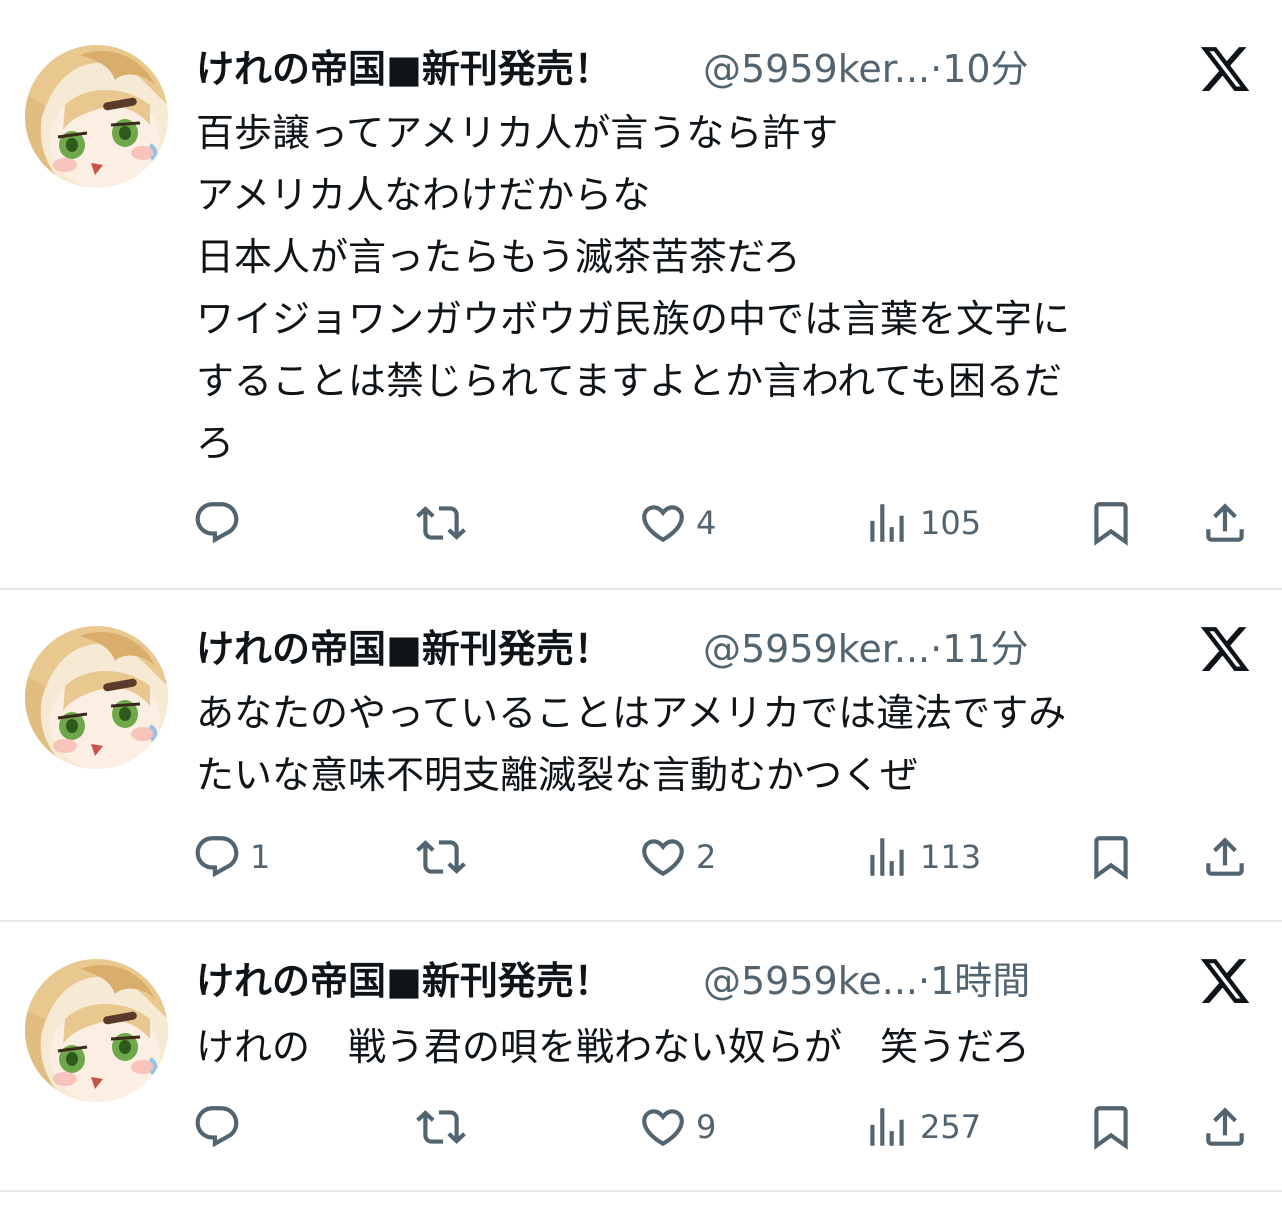 This screenshot has width=1282, height=1207. I want to click on view-count: 257, so click(951, 1127).